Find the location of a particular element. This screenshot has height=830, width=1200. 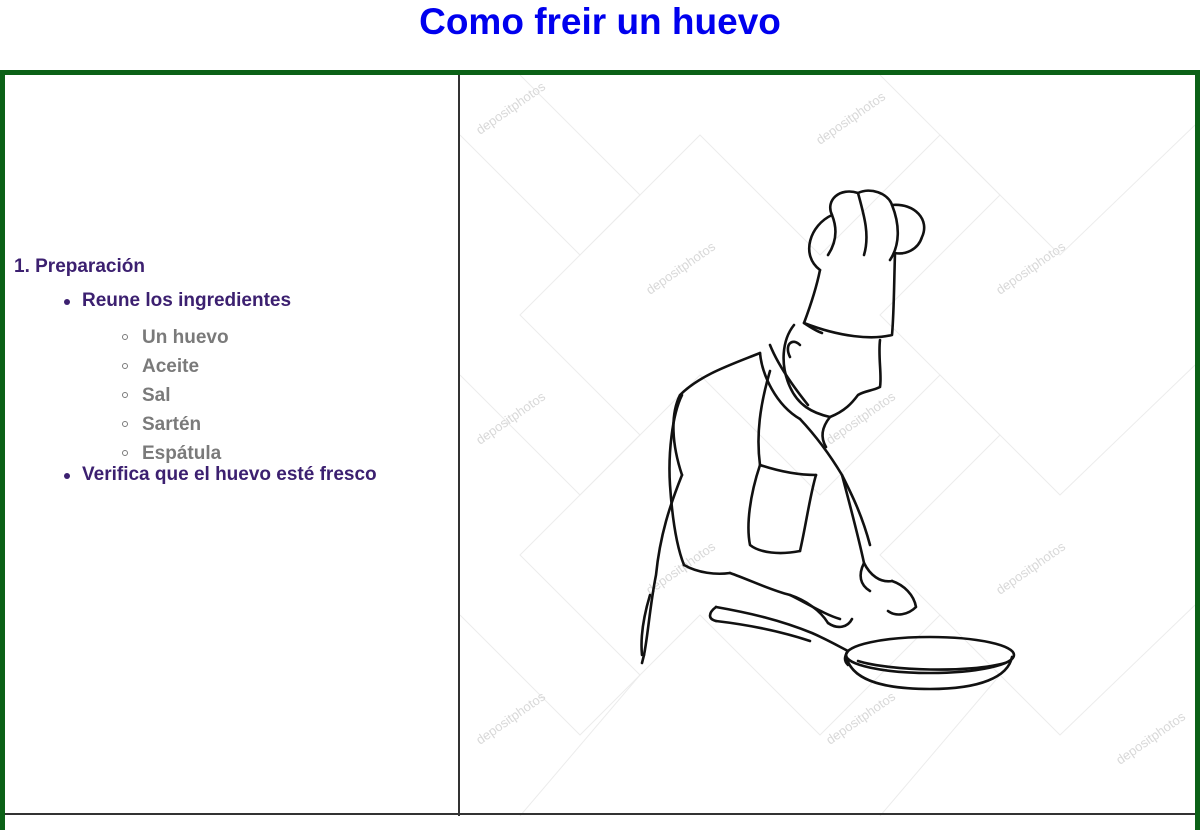

step-label: Reune los ingredientes is located at coordinates (187, 300).